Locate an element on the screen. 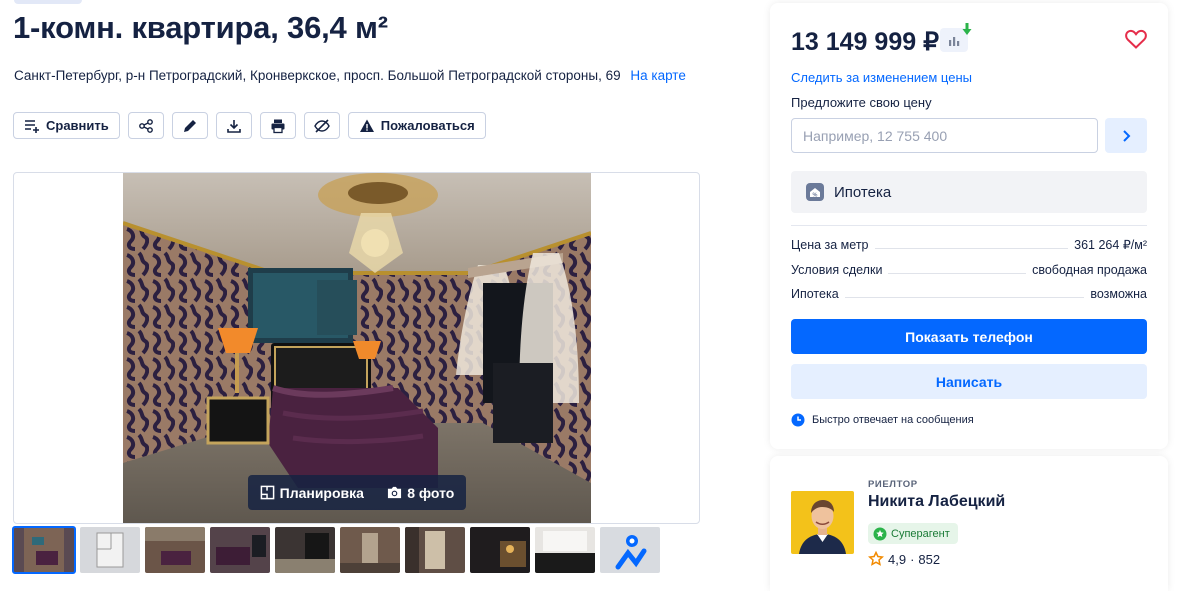  fast-reply-text: Быстро отвечает на сообщения is located at coordinates (893, 420).